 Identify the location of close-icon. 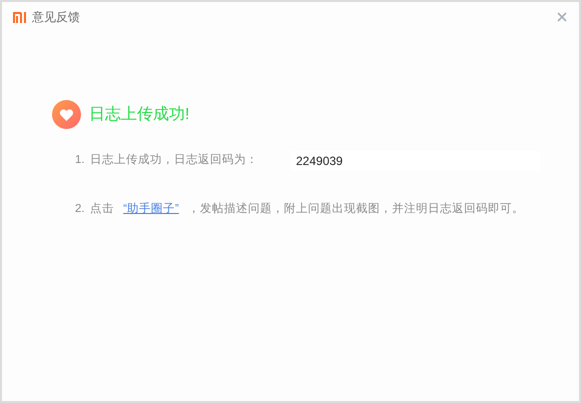
(562, 17).